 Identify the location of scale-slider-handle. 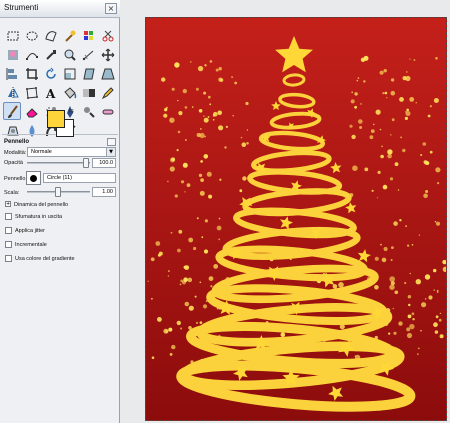
(58, 192).